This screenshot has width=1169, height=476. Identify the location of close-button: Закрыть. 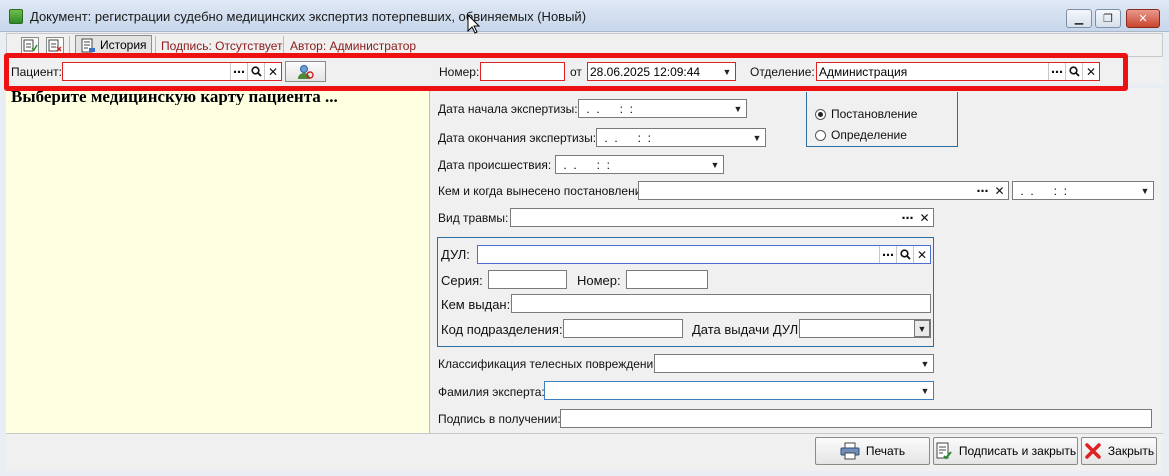
(1119, 451).